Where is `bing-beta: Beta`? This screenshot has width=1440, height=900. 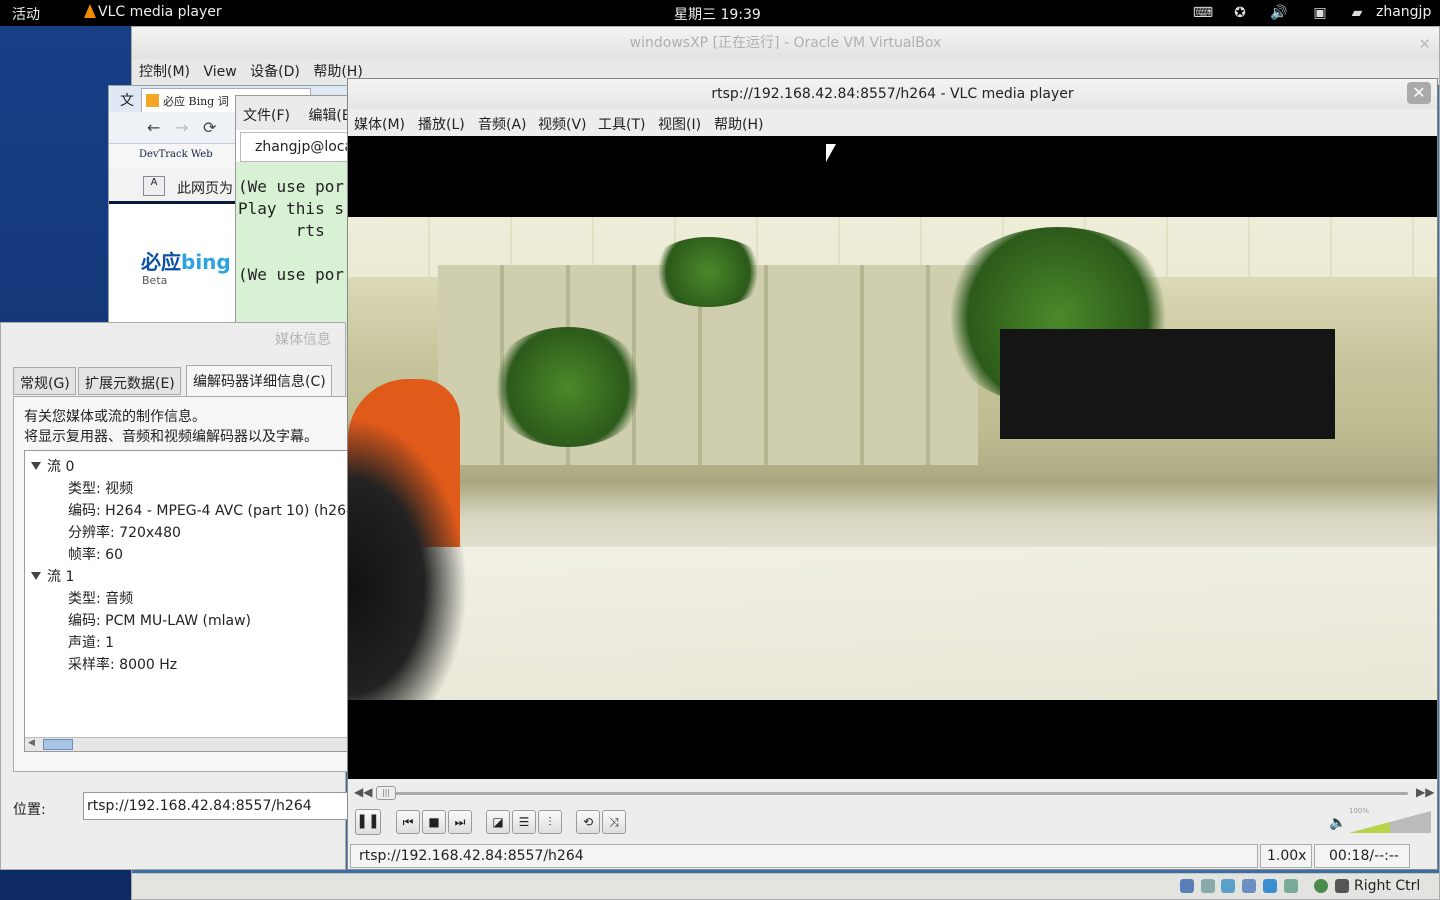 bing-beta: Beta is located at coordinates (155, 280).